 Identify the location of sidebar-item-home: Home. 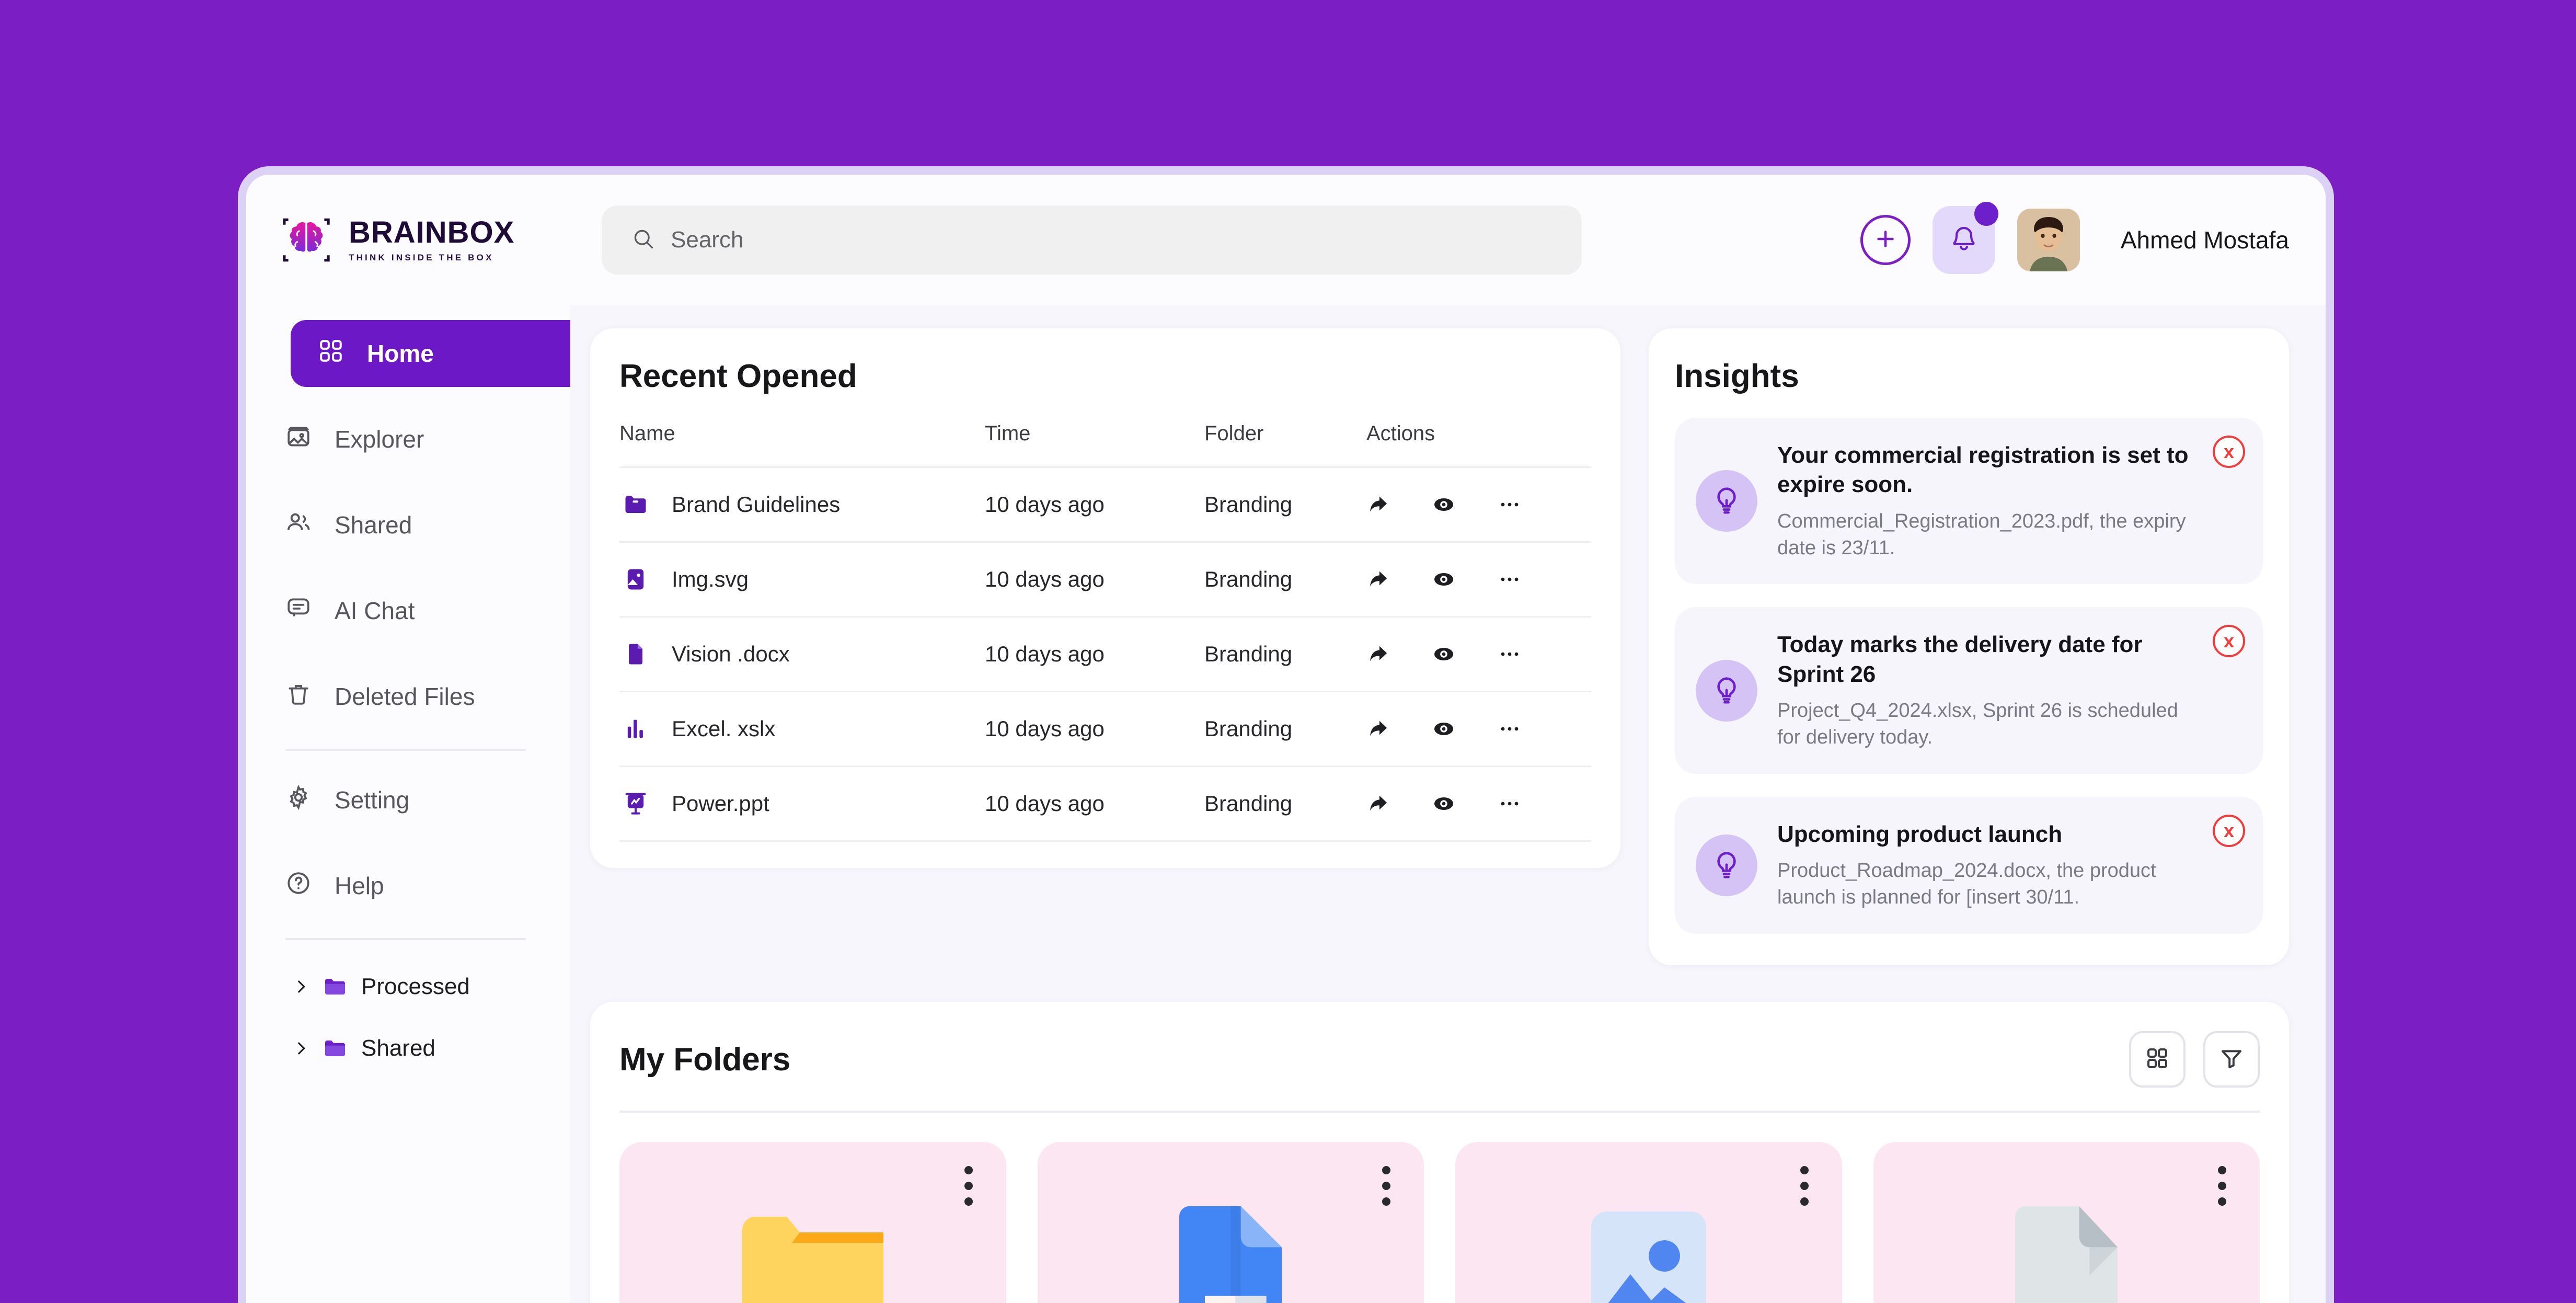
(430, 353).